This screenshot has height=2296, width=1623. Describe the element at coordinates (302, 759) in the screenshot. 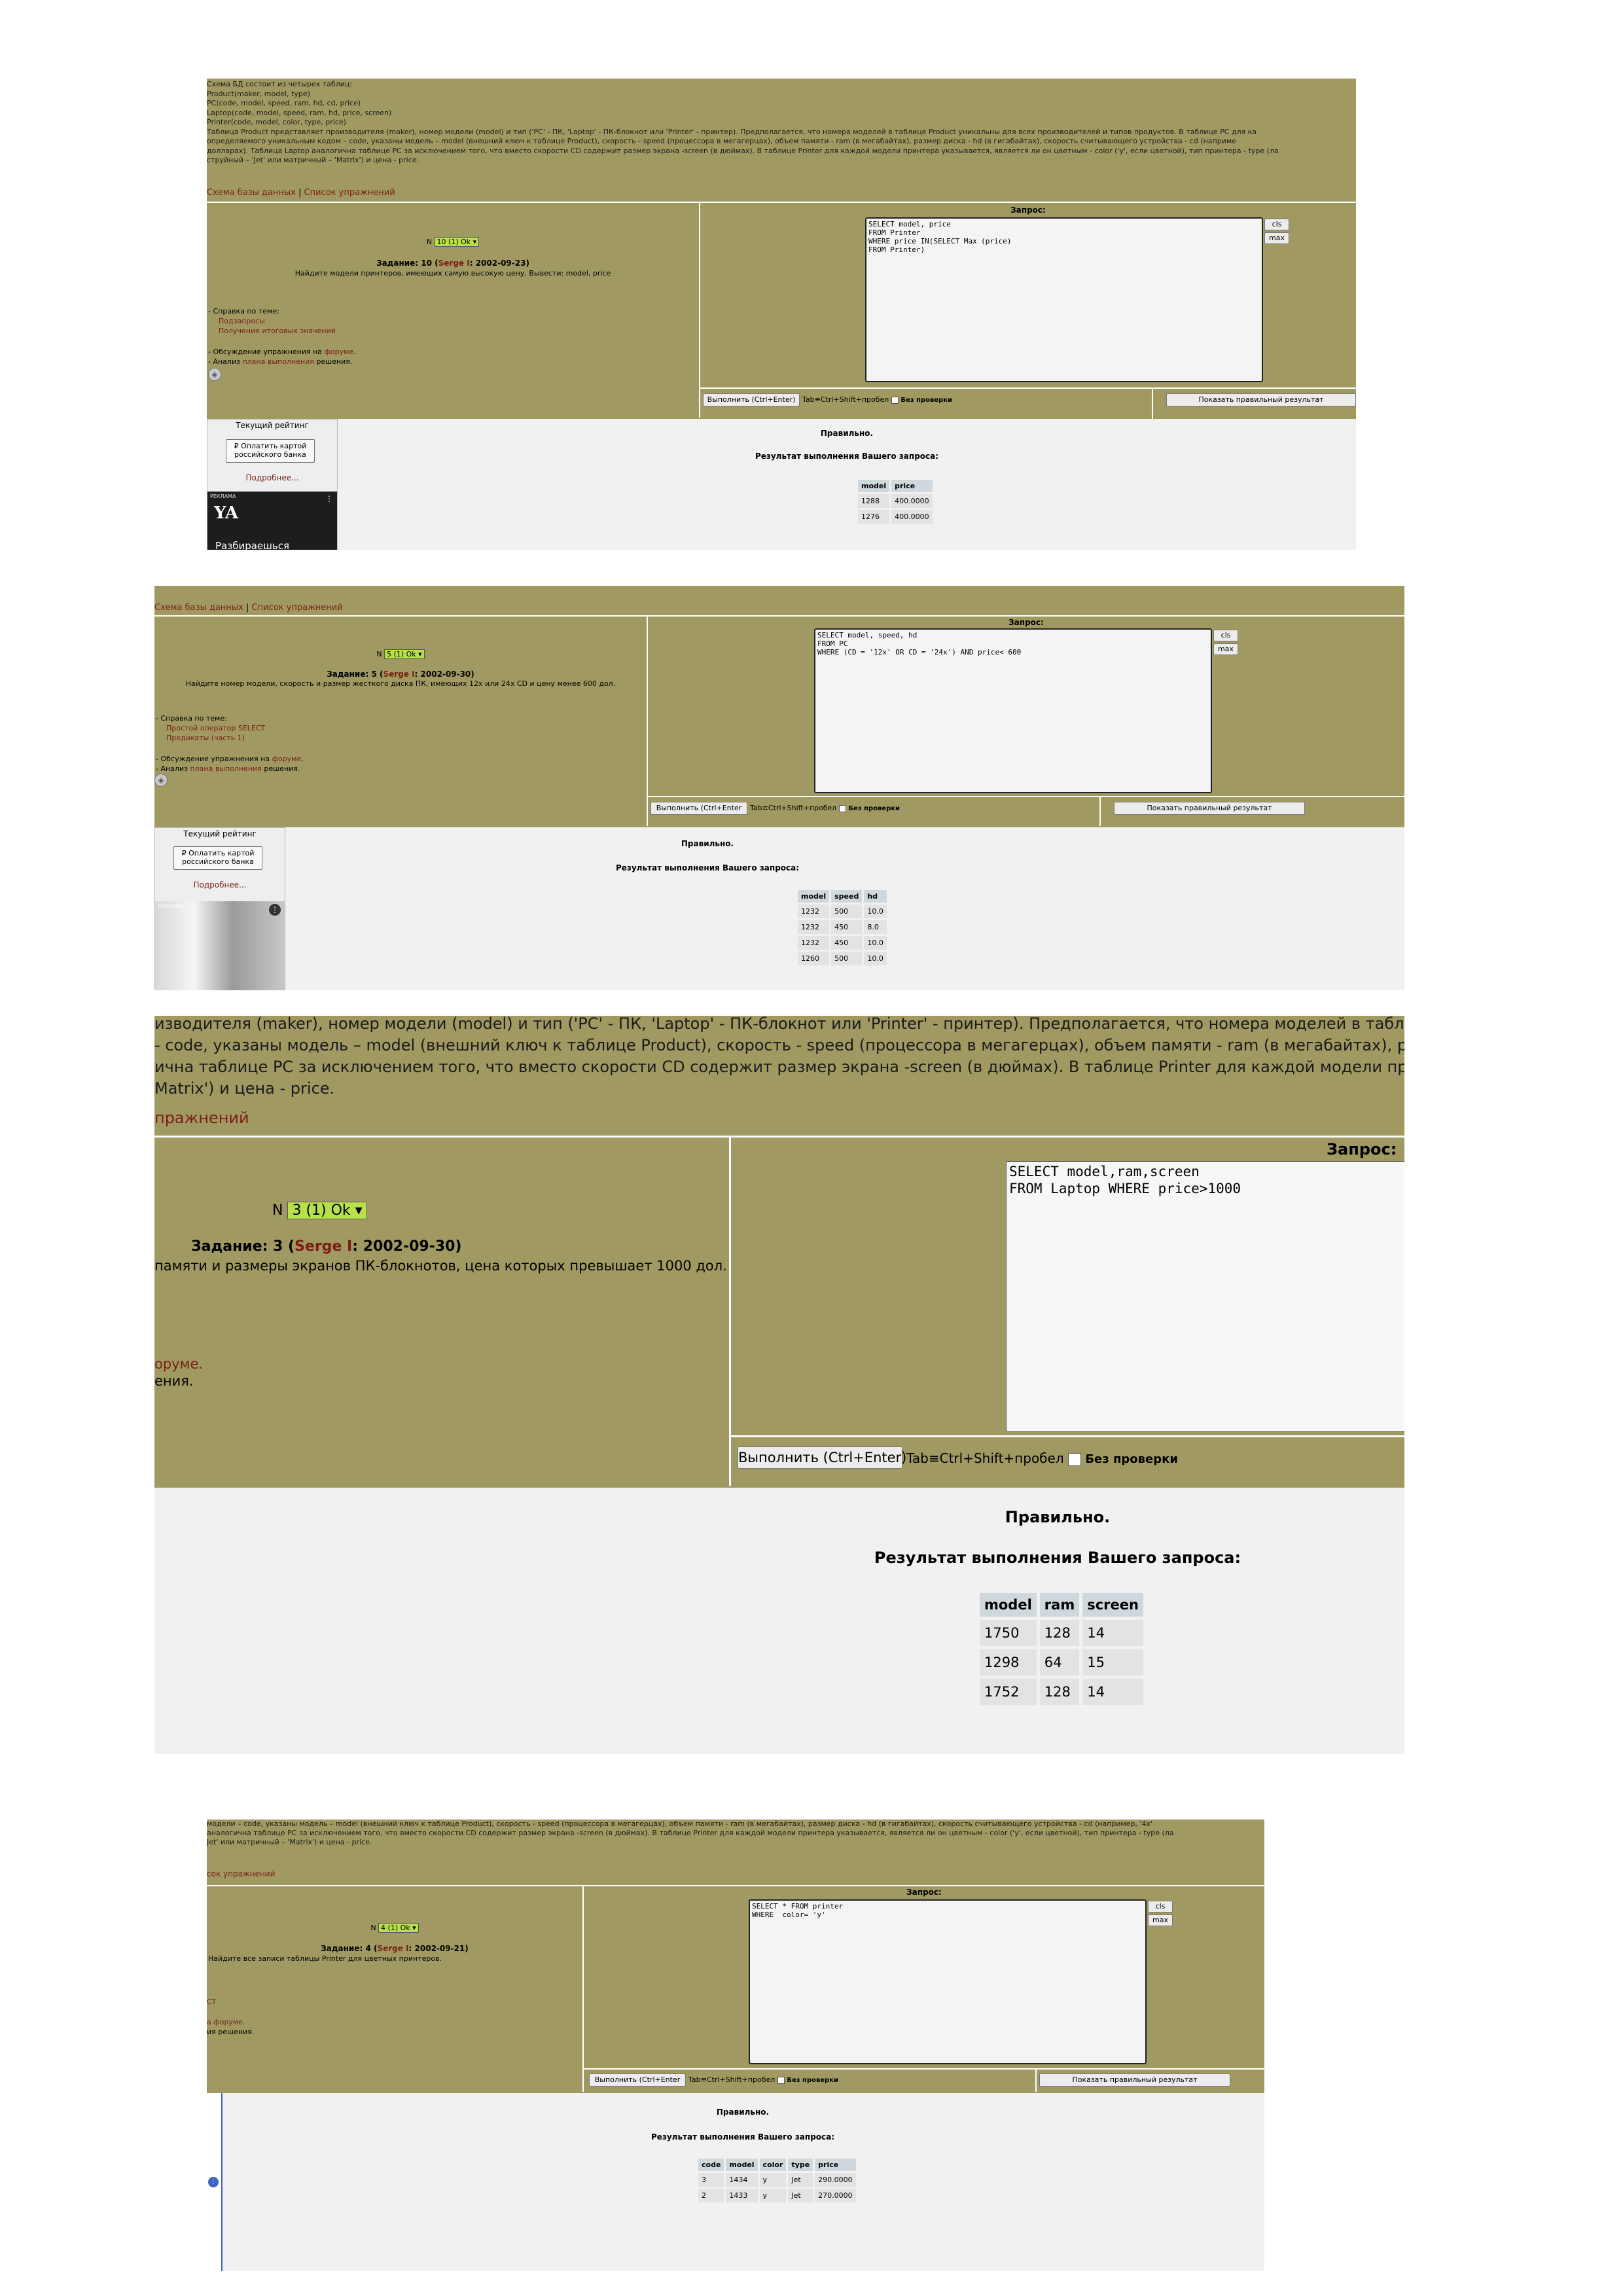

I see `forum-suffix: .` at that location.